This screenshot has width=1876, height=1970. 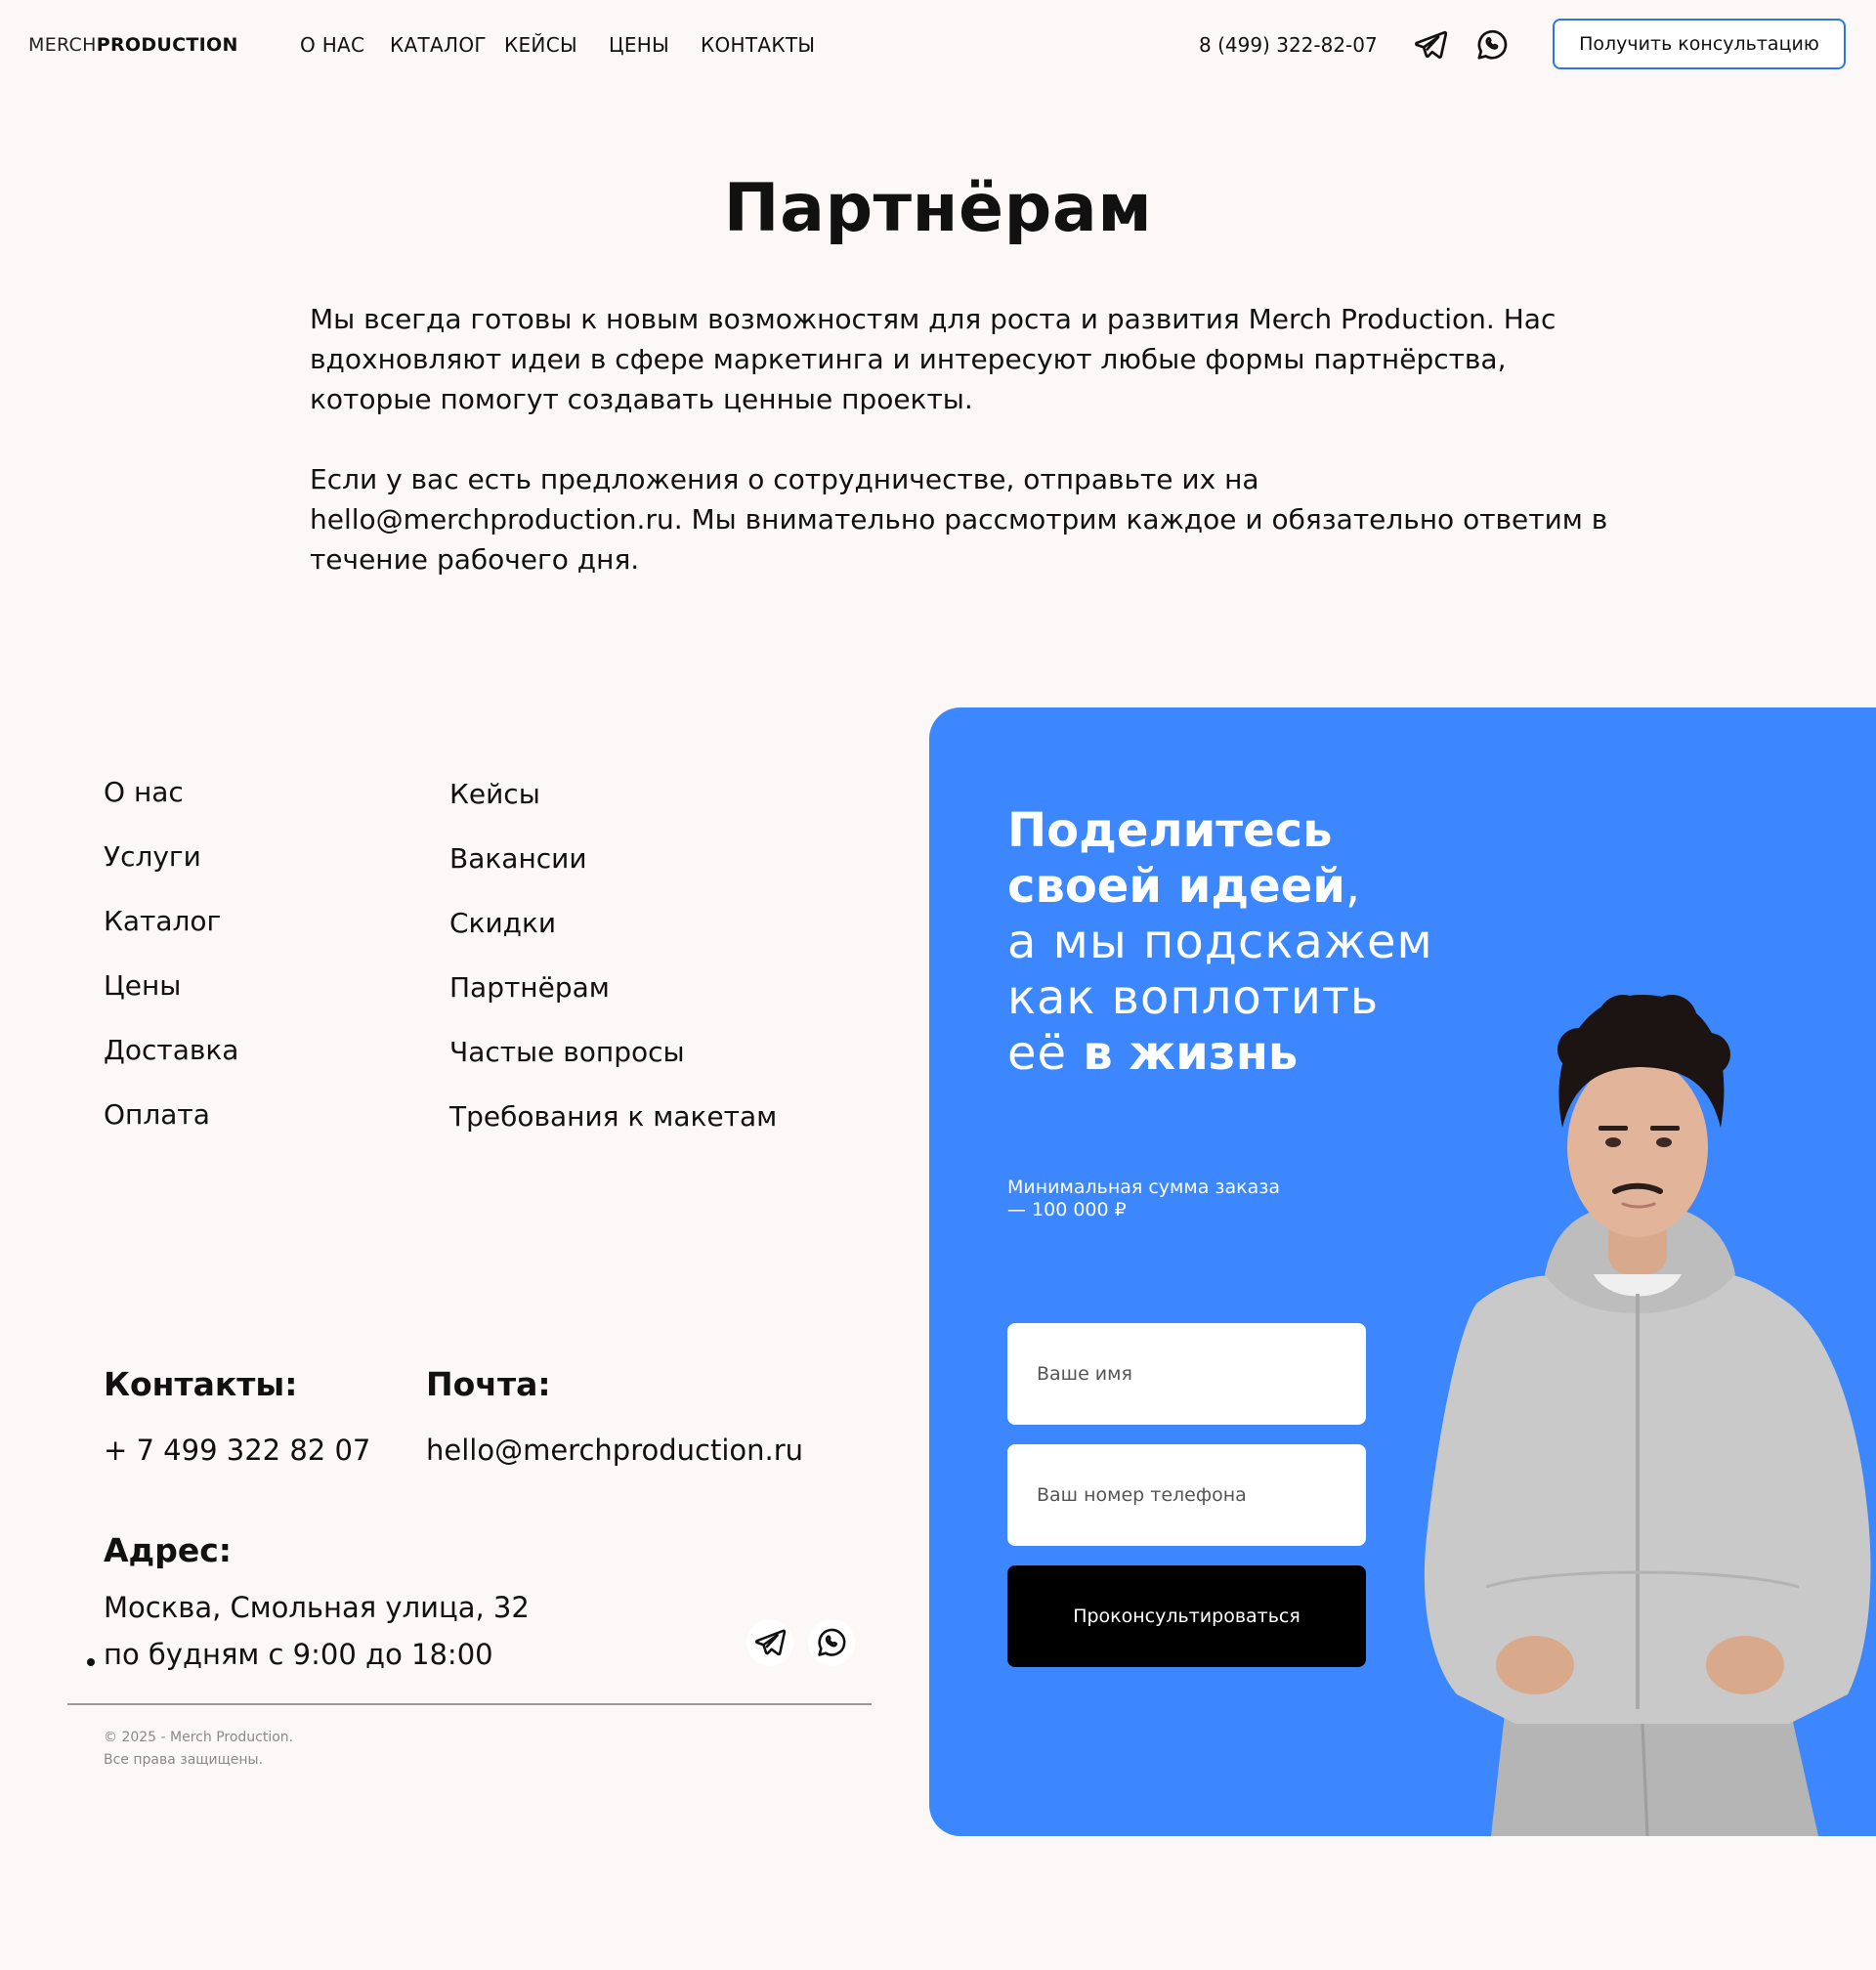 I want to click on copyright-line-2: Все права защищены., so click(x=184, y=1760).